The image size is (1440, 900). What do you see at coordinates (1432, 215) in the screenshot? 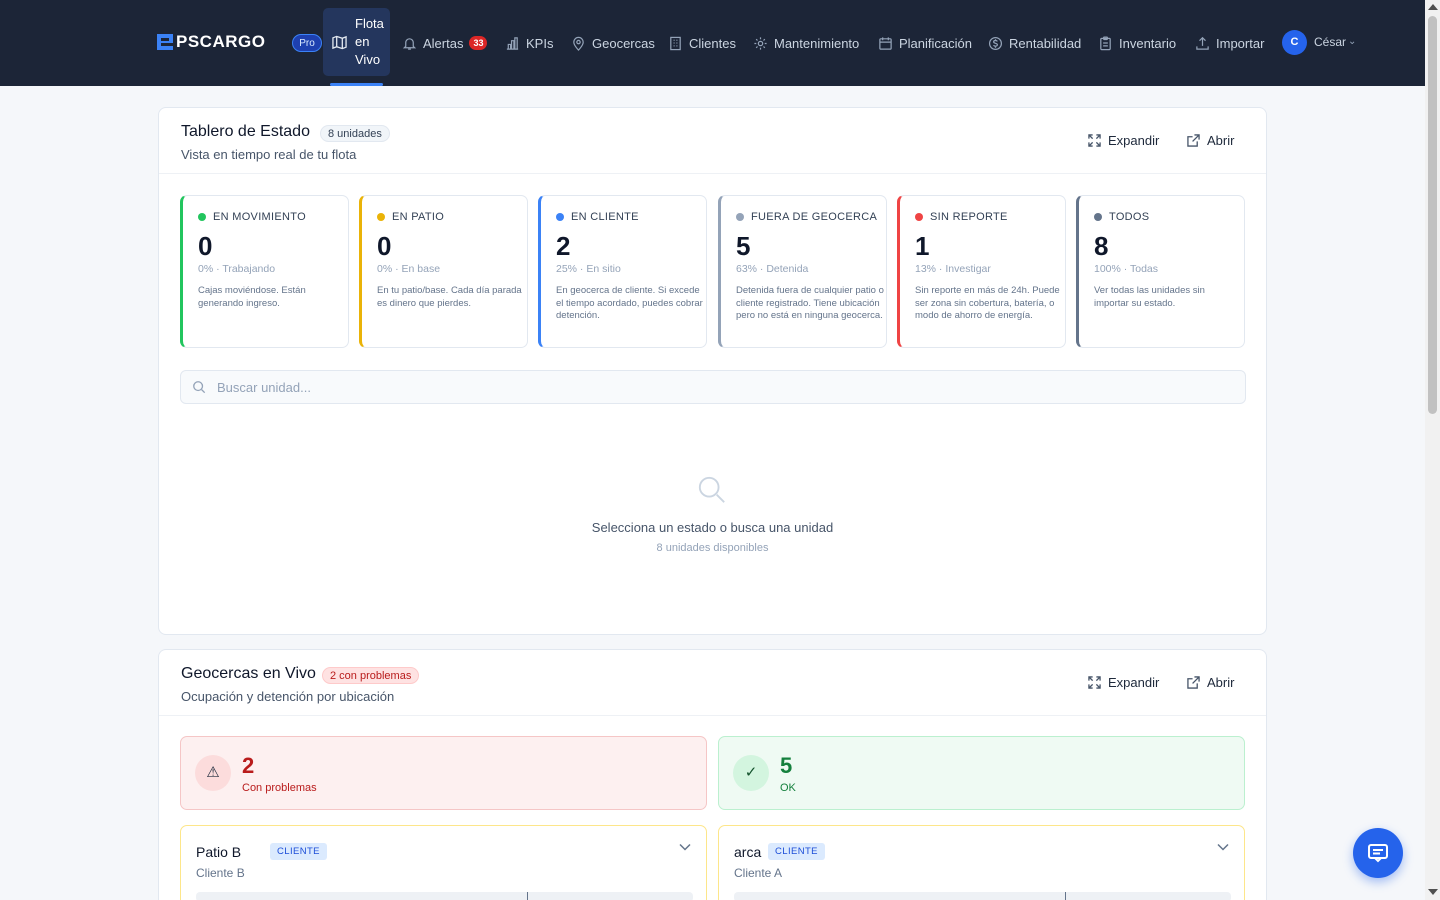
I see `scrollbar-thumb` at bounding box center [1432, 215].